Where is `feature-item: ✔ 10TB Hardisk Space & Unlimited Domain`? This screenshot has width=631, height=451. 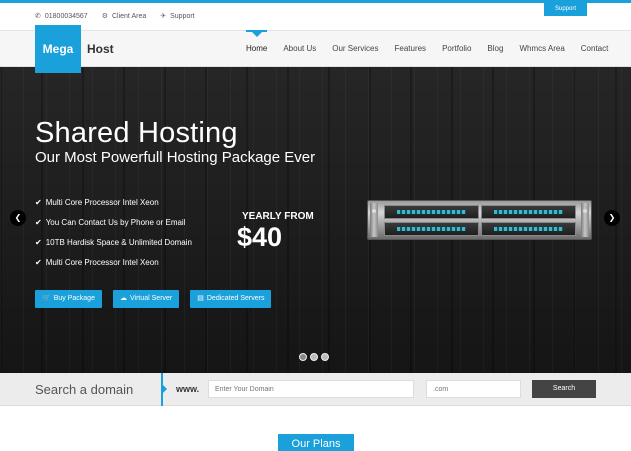
feature-item: ✔ 10TB Hardisk Space & Unlimited Domain is located at coordinates (113, 242).